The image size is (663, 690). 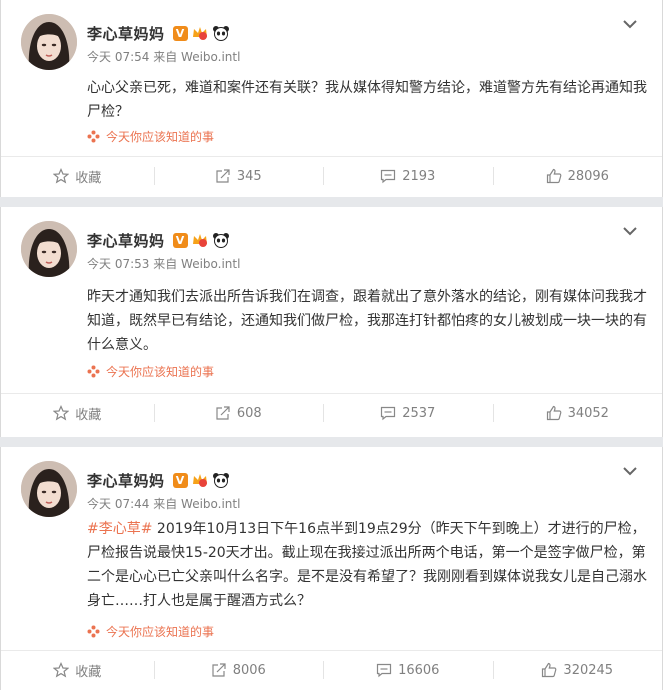 What do you see at coordinates (119, 529) in the screenshot?
I see `topic-tag: #李心草#` at bounding box center [119, 529].